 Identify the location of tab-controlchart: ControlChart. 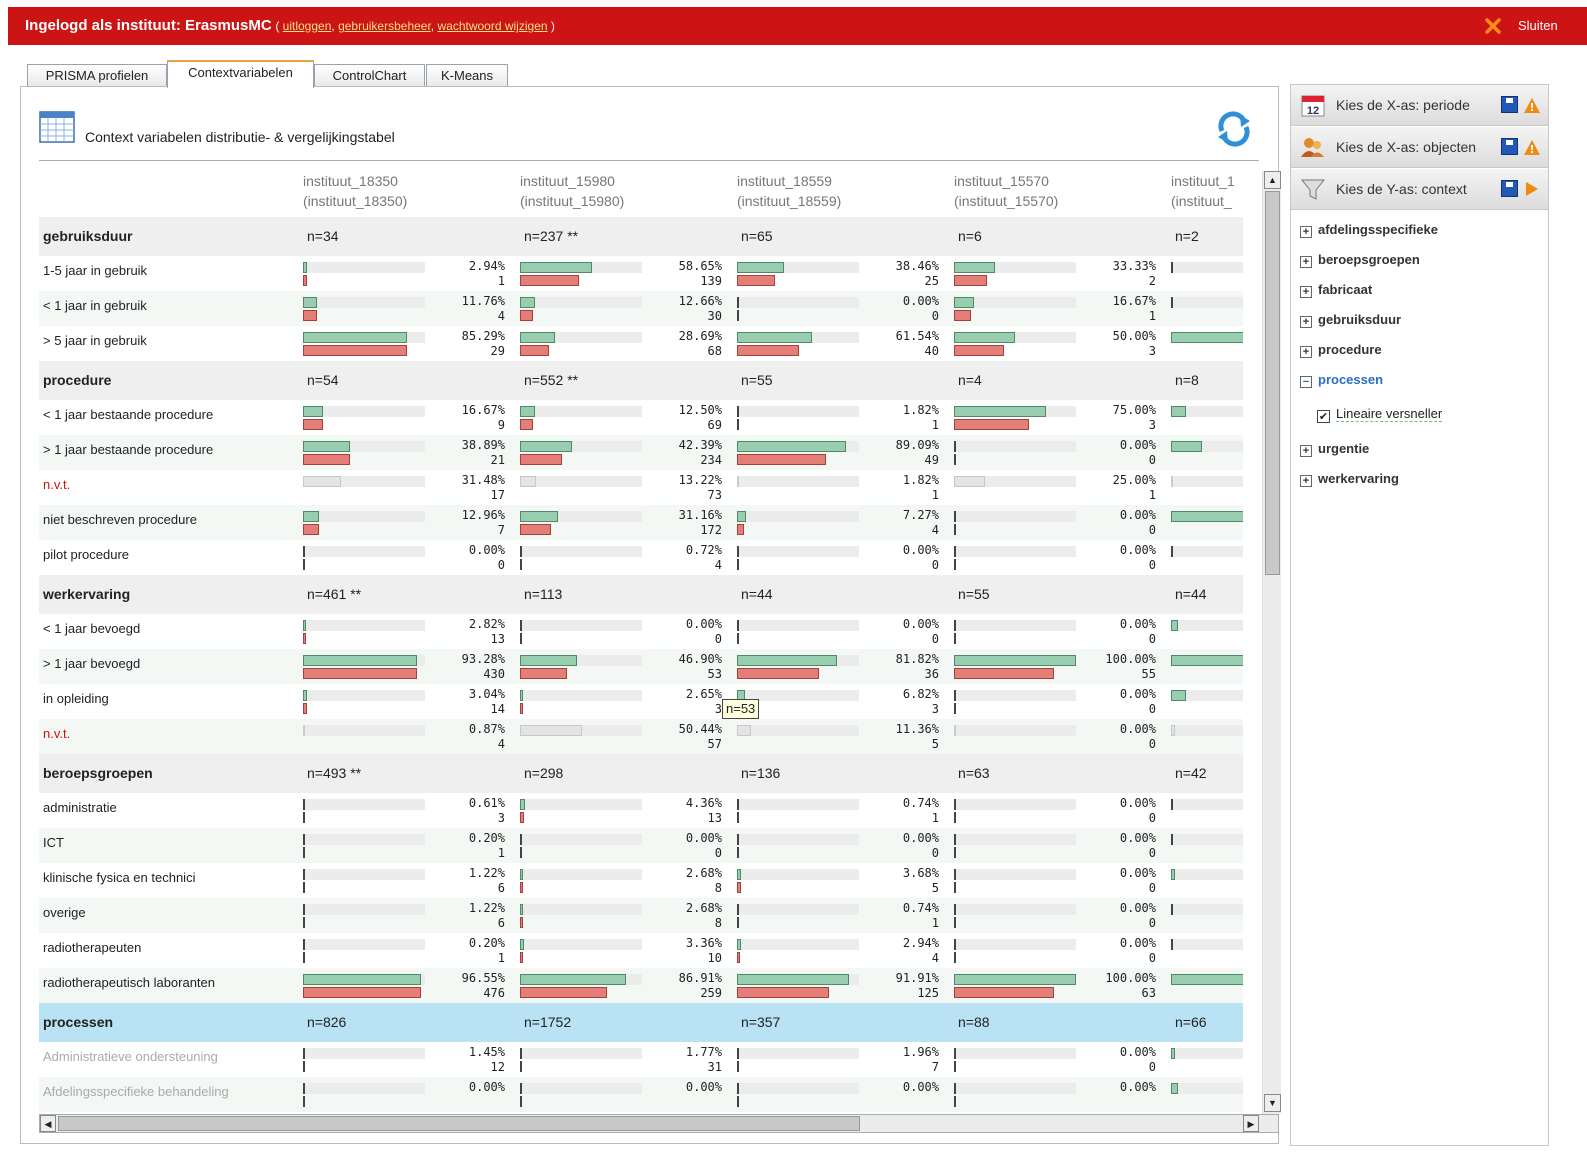
(369, 75).